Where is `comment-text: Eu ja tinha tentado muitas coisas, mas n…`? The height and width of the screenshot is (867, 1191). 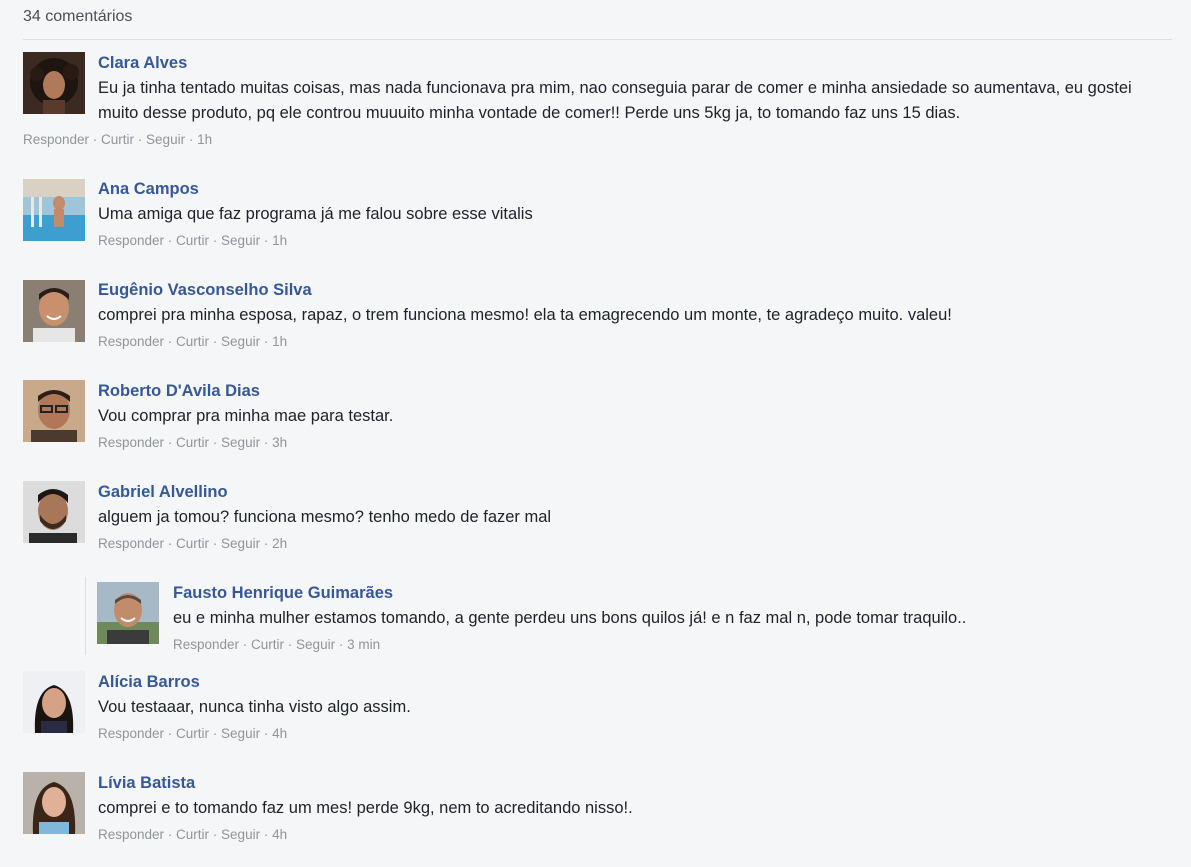 comment-text: Eu ja tinha tentado muitas coisas, mas n… is located at coordinates (615, 100).